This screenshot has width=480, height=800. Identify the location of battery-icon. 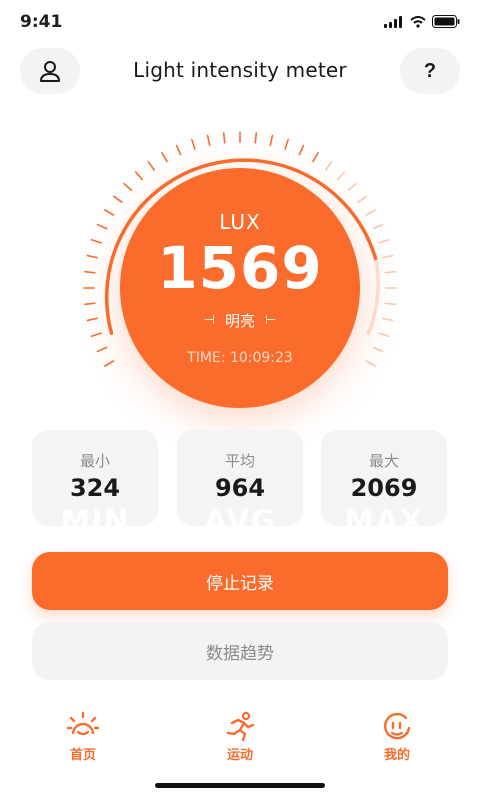
(446, 21).